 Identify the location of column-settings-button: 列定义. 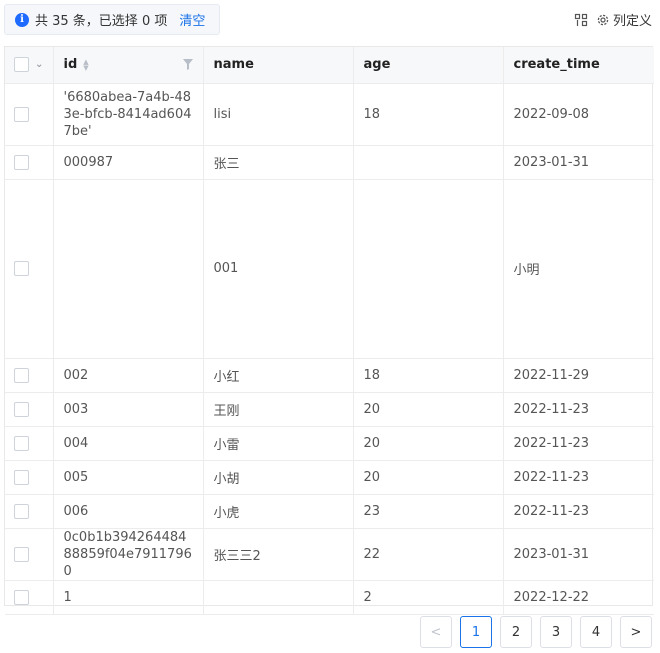
(624, 19).